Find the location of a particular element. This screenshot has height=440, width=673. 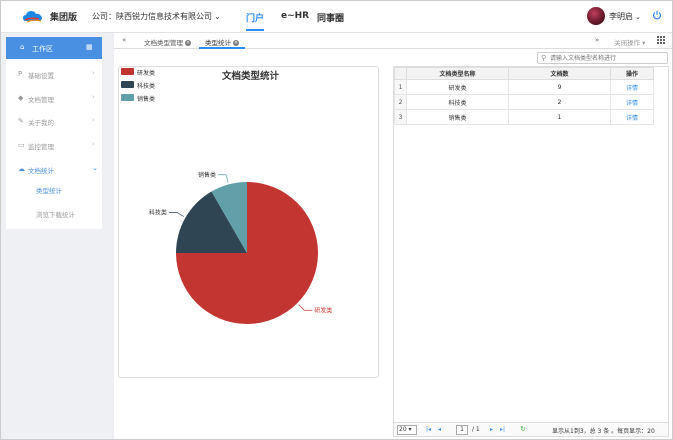

search-input is located at coordinates (607, 58).